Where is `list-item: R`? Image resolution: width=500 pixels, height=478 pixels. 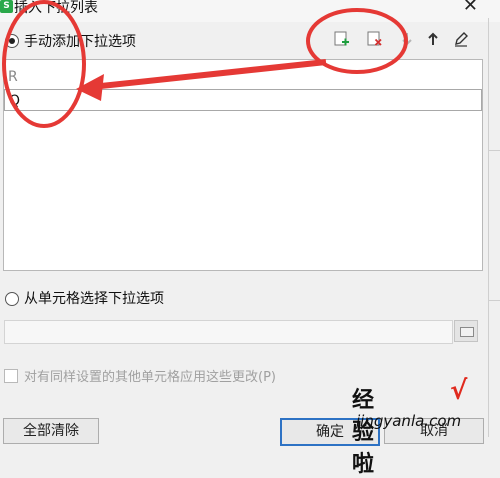 list-item: R is located at coordinates (243, 77).